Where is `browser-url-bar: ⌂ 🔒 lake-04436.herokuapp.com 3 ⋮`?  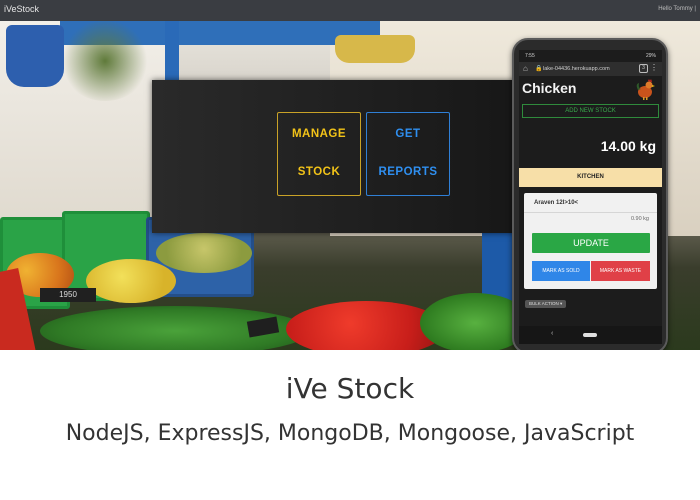 browser-url-bar: ⌂ 🔒 lake-04436.herokuapp.com 3 ⋮ is located at coordinates (590, 69).